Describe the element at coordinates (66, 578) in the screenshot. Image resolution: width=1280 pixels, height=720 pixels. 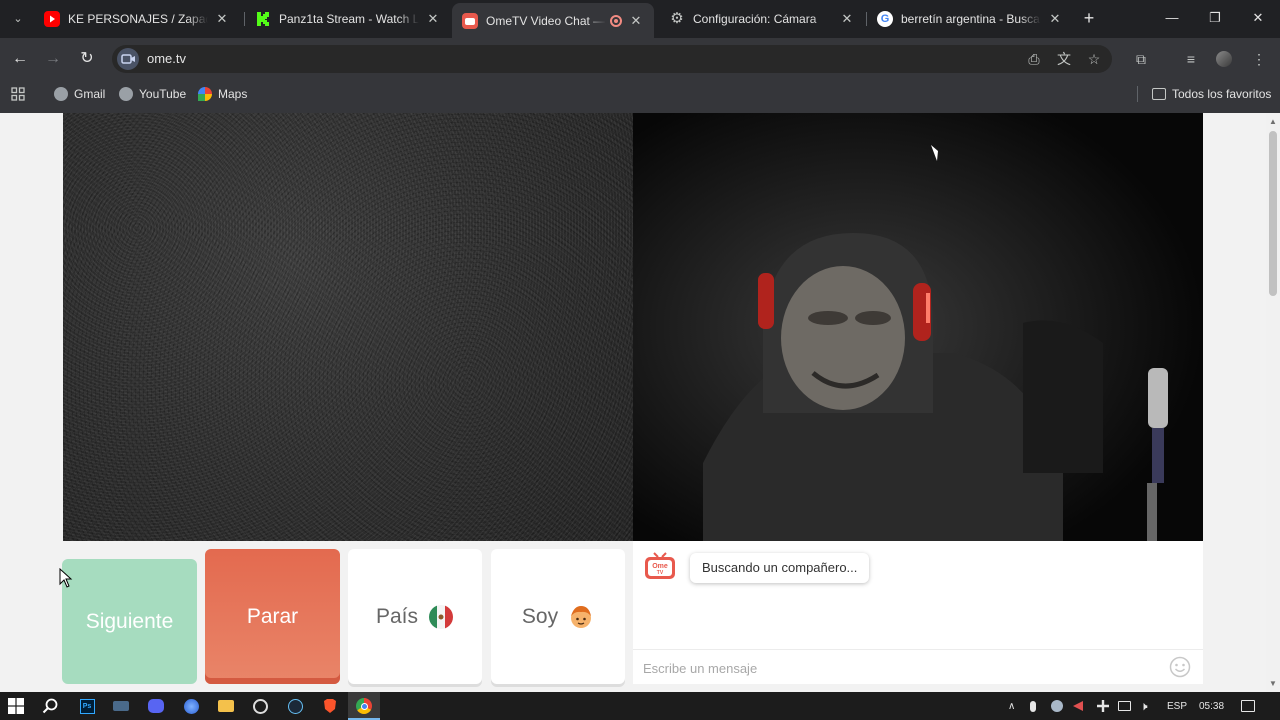
I see `mouse-cursor-icon` at that location.